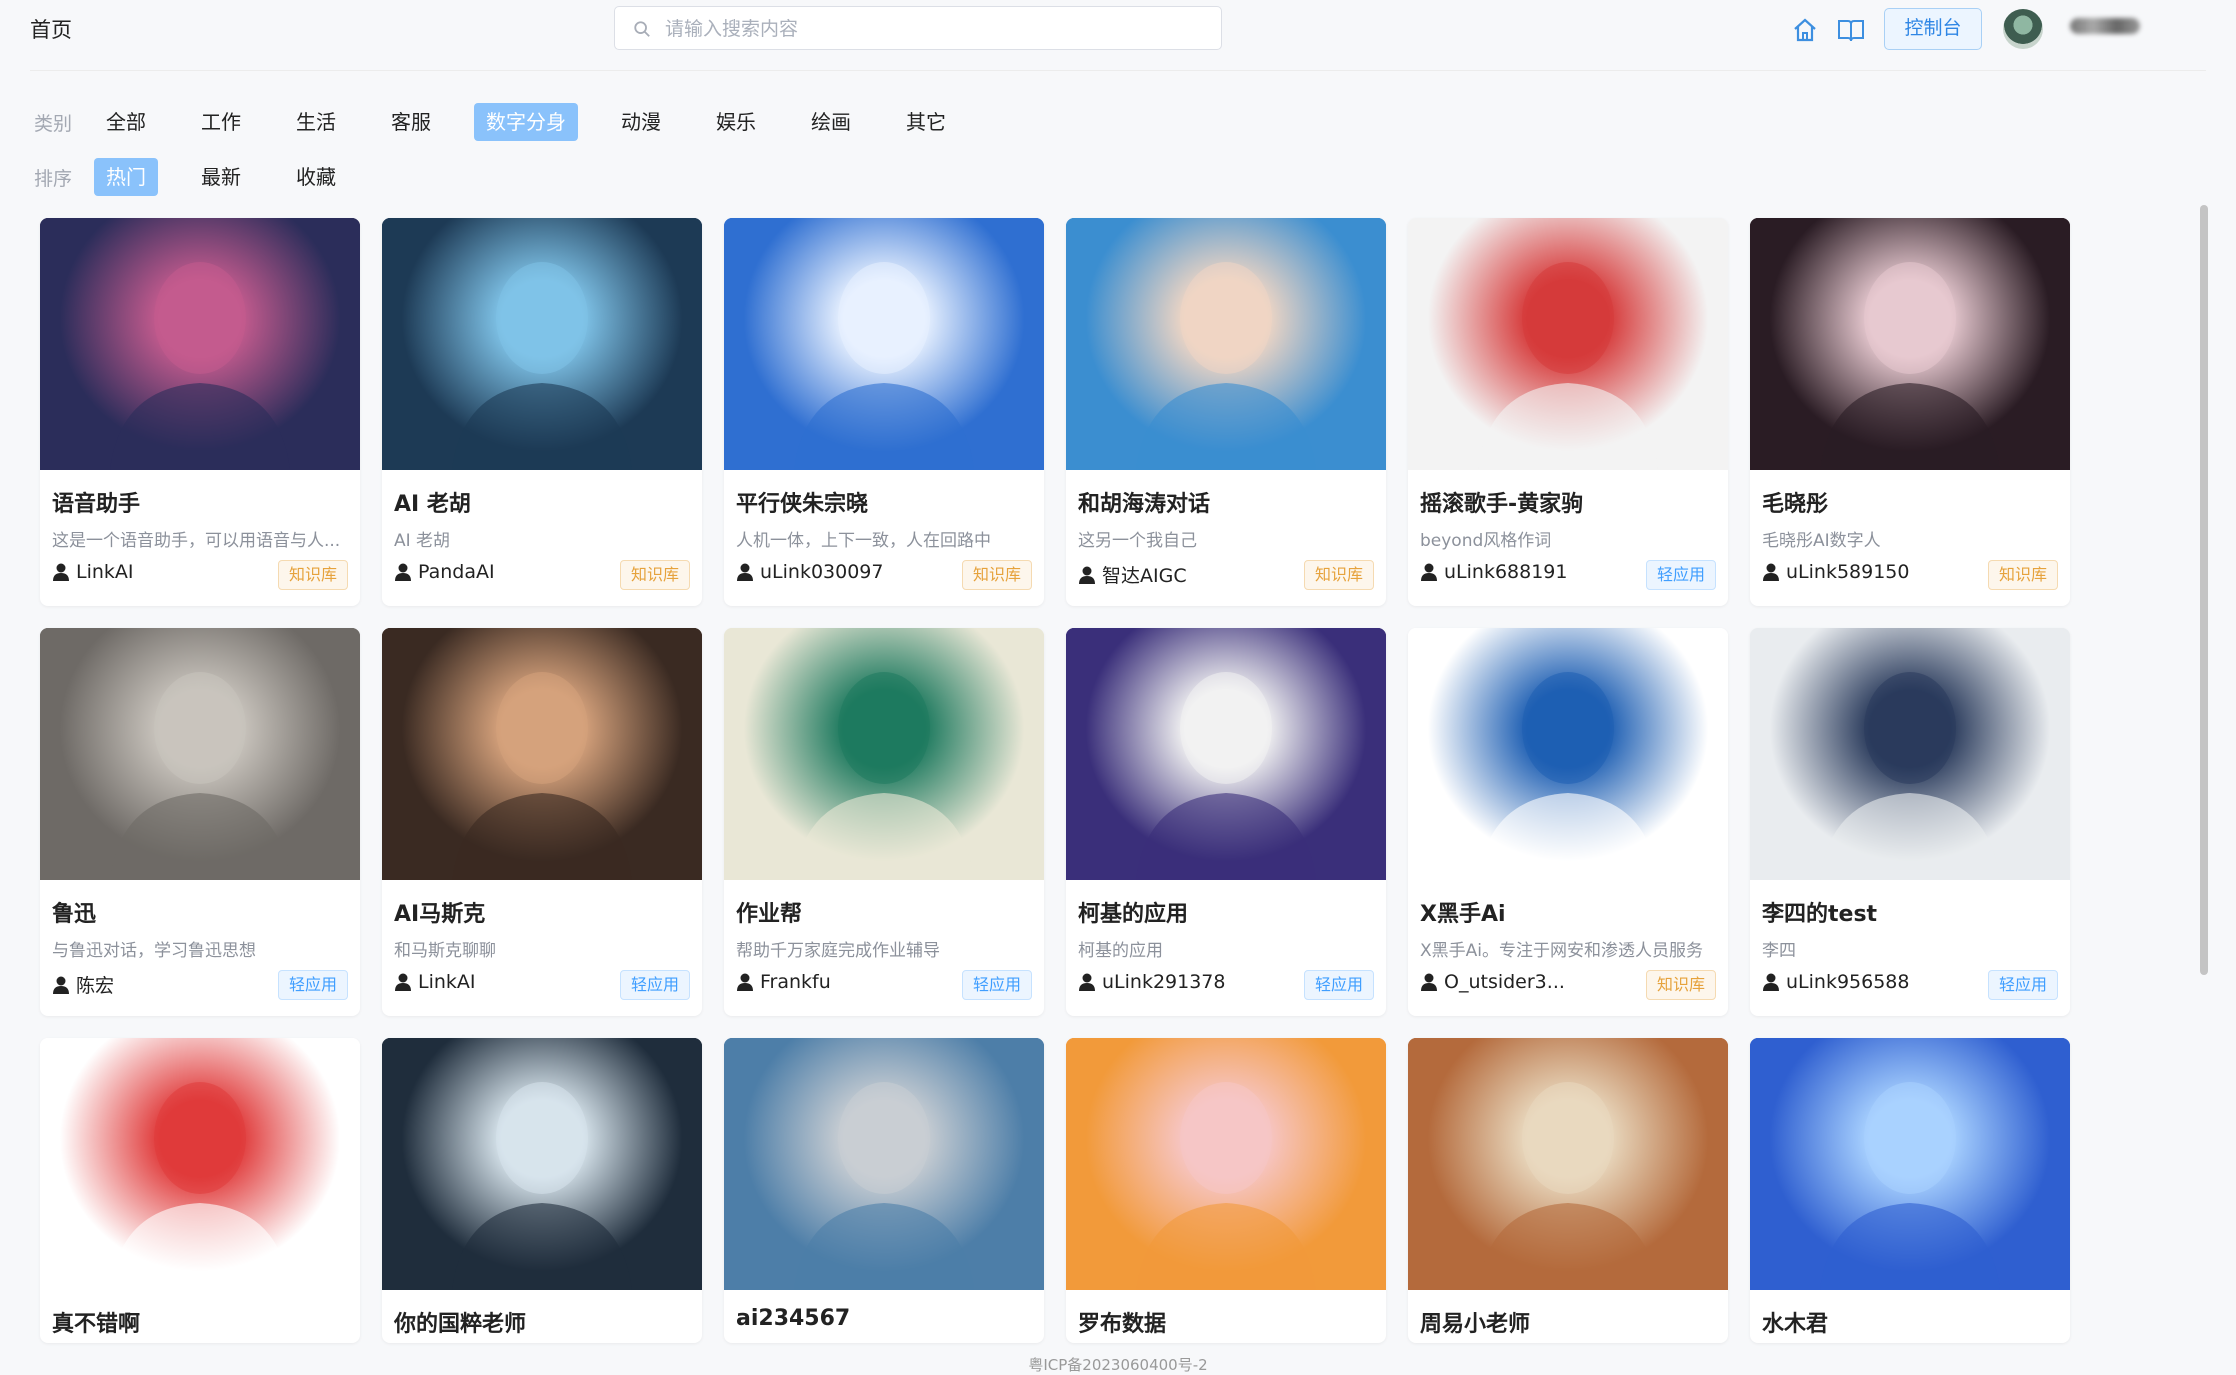 This screenshot has height=1375, width=2236. I want to click on card-description: 和马斯克聊聊, so click(445, 951).